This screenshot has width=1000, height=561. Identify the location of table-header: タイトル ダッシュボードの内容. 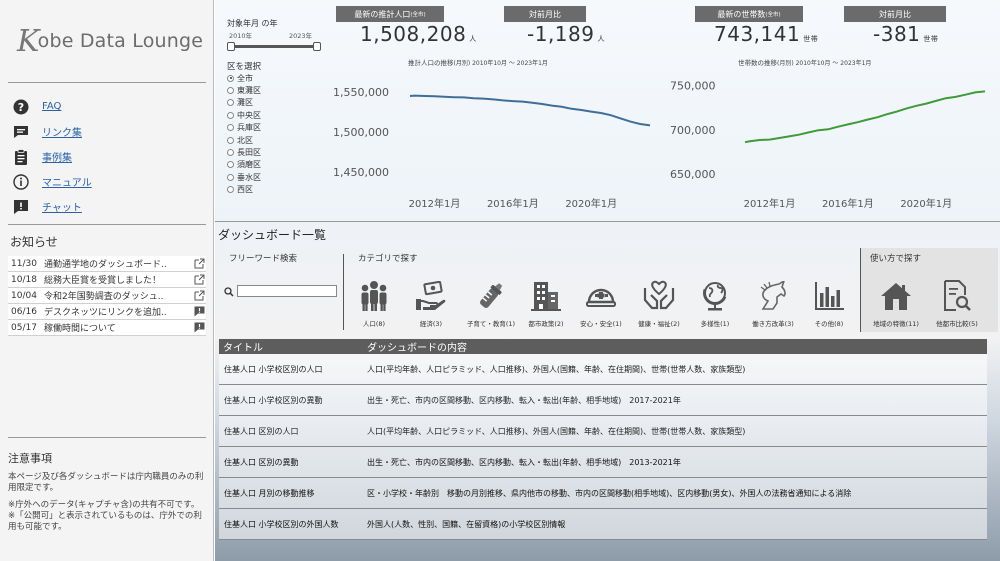
(603, 346).